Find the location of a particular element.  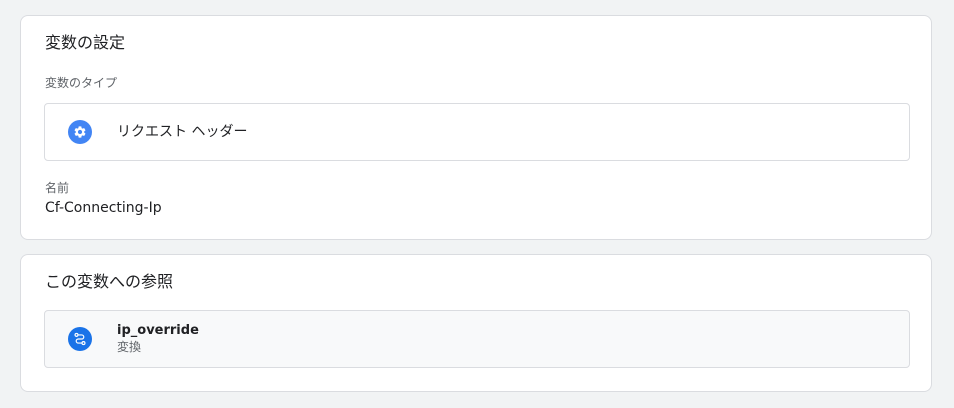

gear-icon is located at coordinates (80, 132).